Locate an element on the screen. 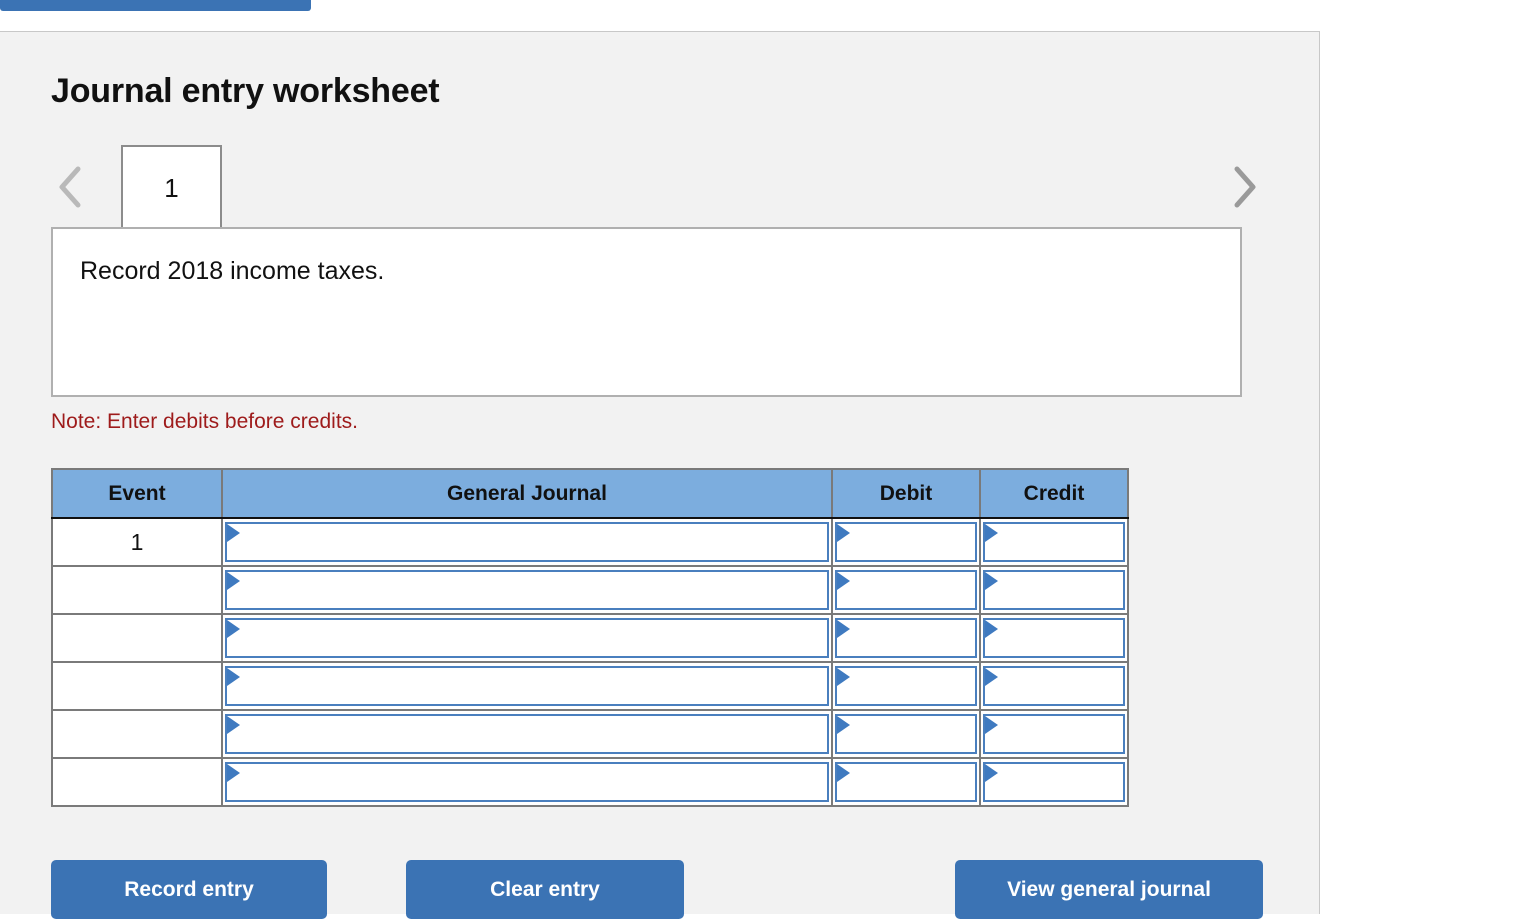 The image size is (1521, 919). table-row: 1 is located at coordinates (590, 542).